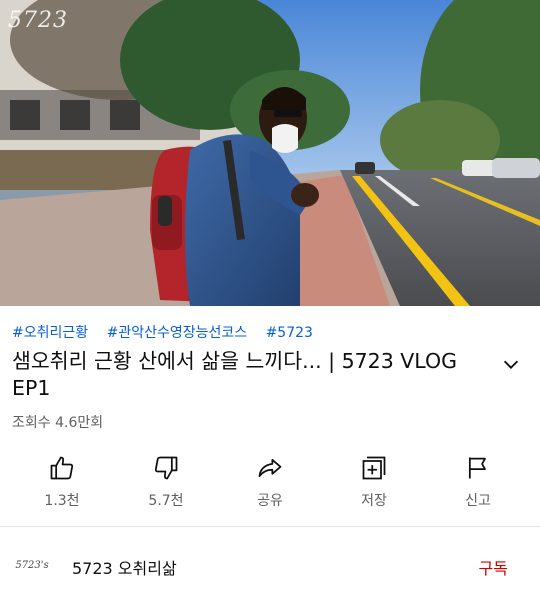  I want to click on divider, so click(270, 526).